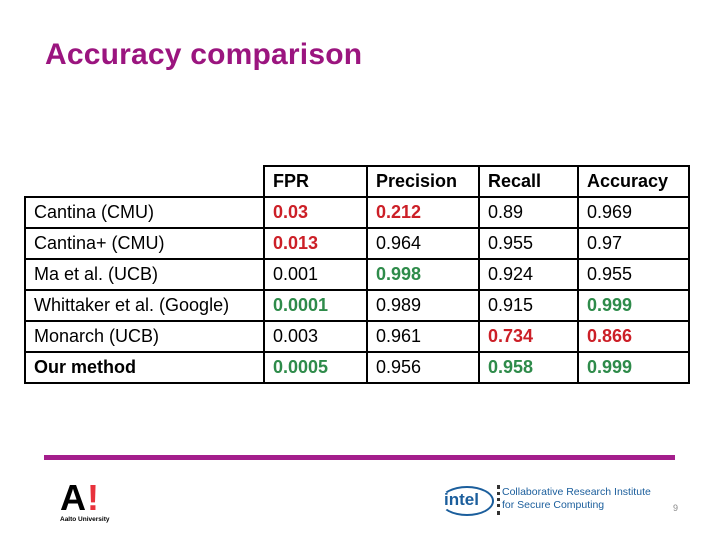  What do you see at coordinates (144, 336) in the screenshot?
I see `method-name-cell: Monarch (UCB)` at bounding box center [144, 336].